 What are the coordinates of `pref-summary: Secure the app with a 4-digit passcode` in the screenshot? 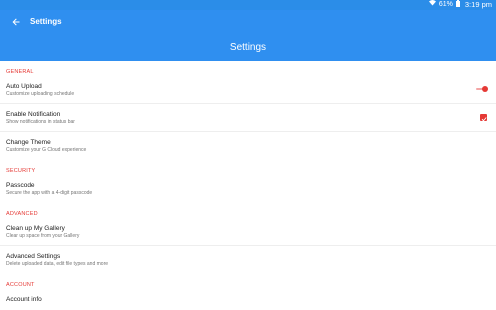 It's located at (49, 193).